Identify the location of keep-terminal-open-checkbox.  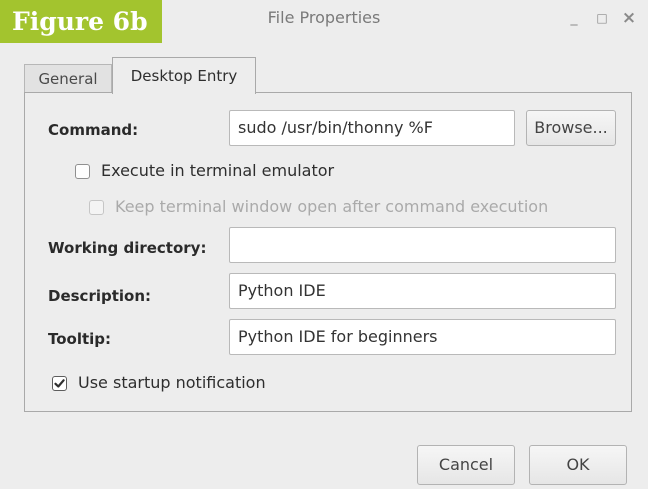
(96, 207).